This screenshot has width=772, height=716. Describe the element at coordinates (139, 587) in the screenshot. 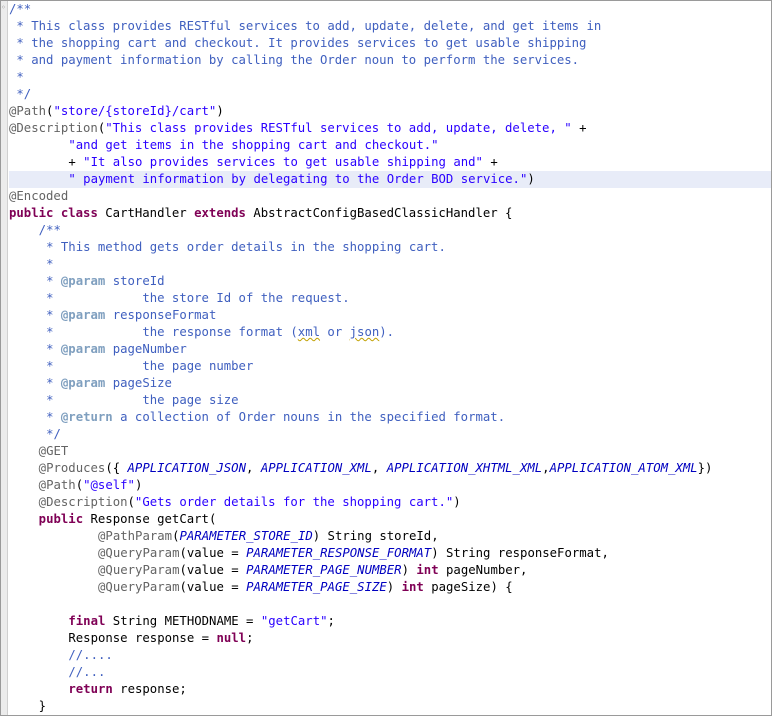

I see `code-token: @QueryParam` at that location.